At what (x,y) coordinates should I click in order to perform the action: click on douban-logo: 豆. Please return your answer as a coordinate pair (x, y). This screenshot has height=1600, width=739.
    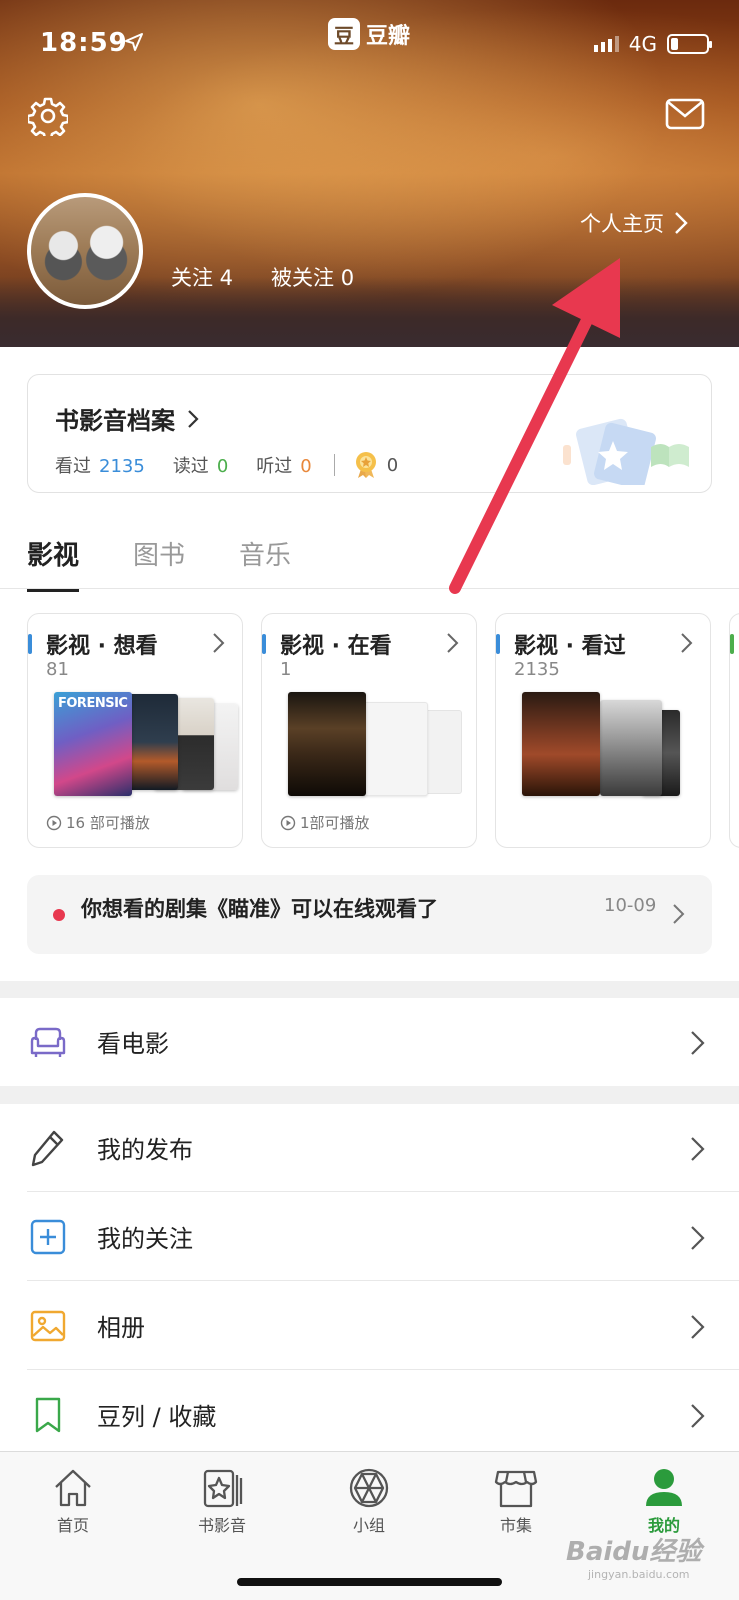
    Looking at the image, I should click on (344, 34).